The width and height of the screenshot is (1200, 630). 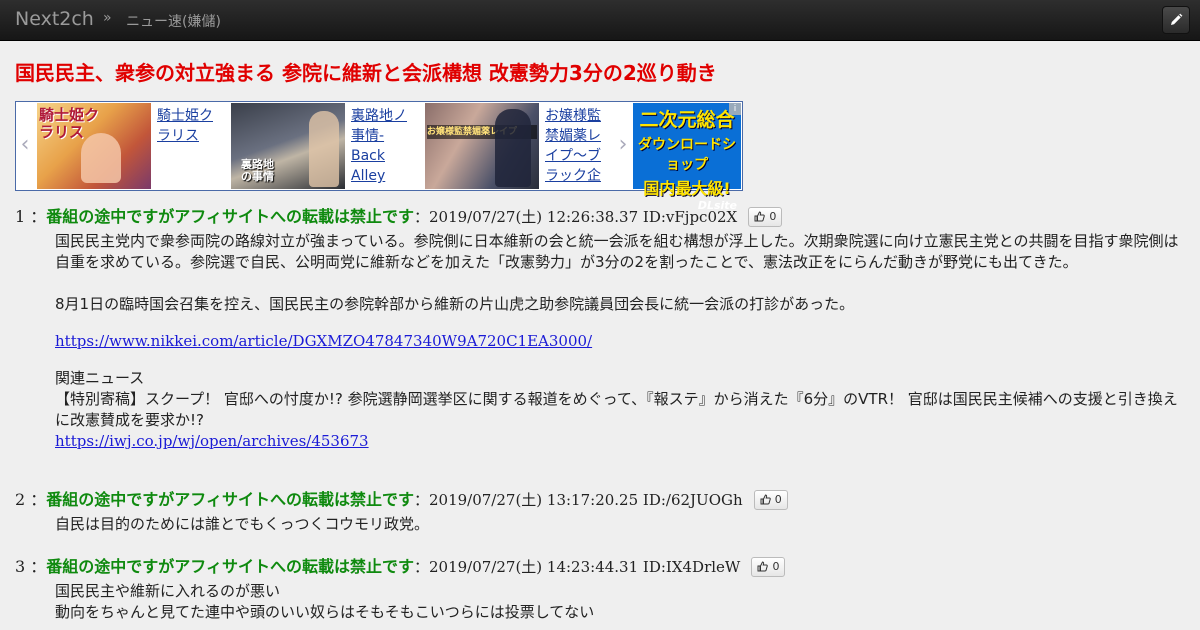 I want to click on ad-thumb-text-2: 裏路地の事情, so click(x=257, y=170).